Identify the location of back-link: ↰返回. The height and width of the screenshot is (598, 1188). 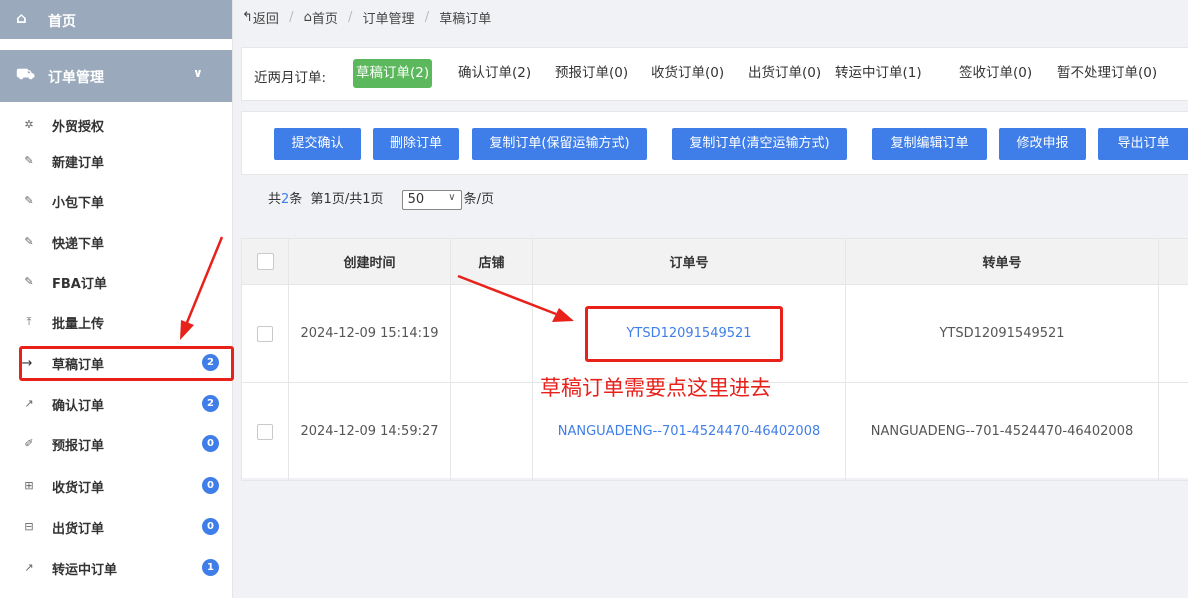
(260, 18).